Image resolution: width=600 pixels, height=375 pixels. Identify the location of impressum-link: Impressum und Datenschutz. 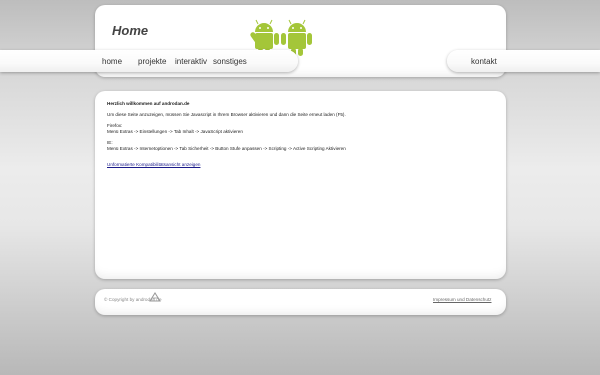
(462, 299).